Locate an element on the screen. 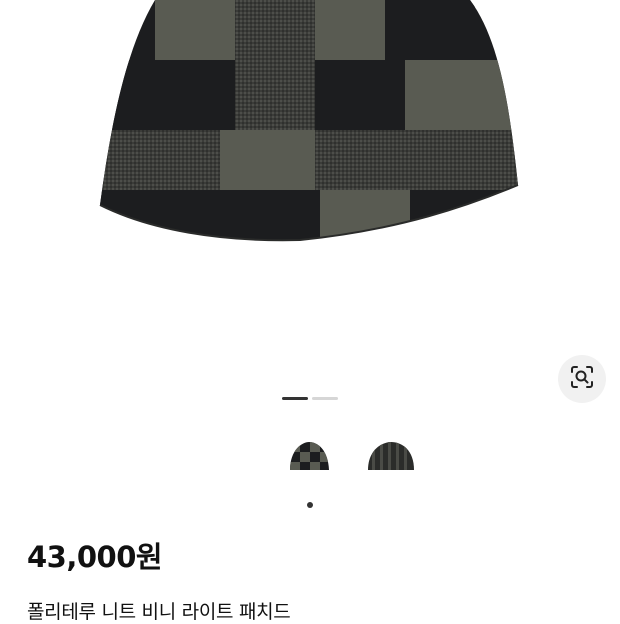 This screenshot has width=620, height=624. visual-search-icon is located at coordinates (582, 379).